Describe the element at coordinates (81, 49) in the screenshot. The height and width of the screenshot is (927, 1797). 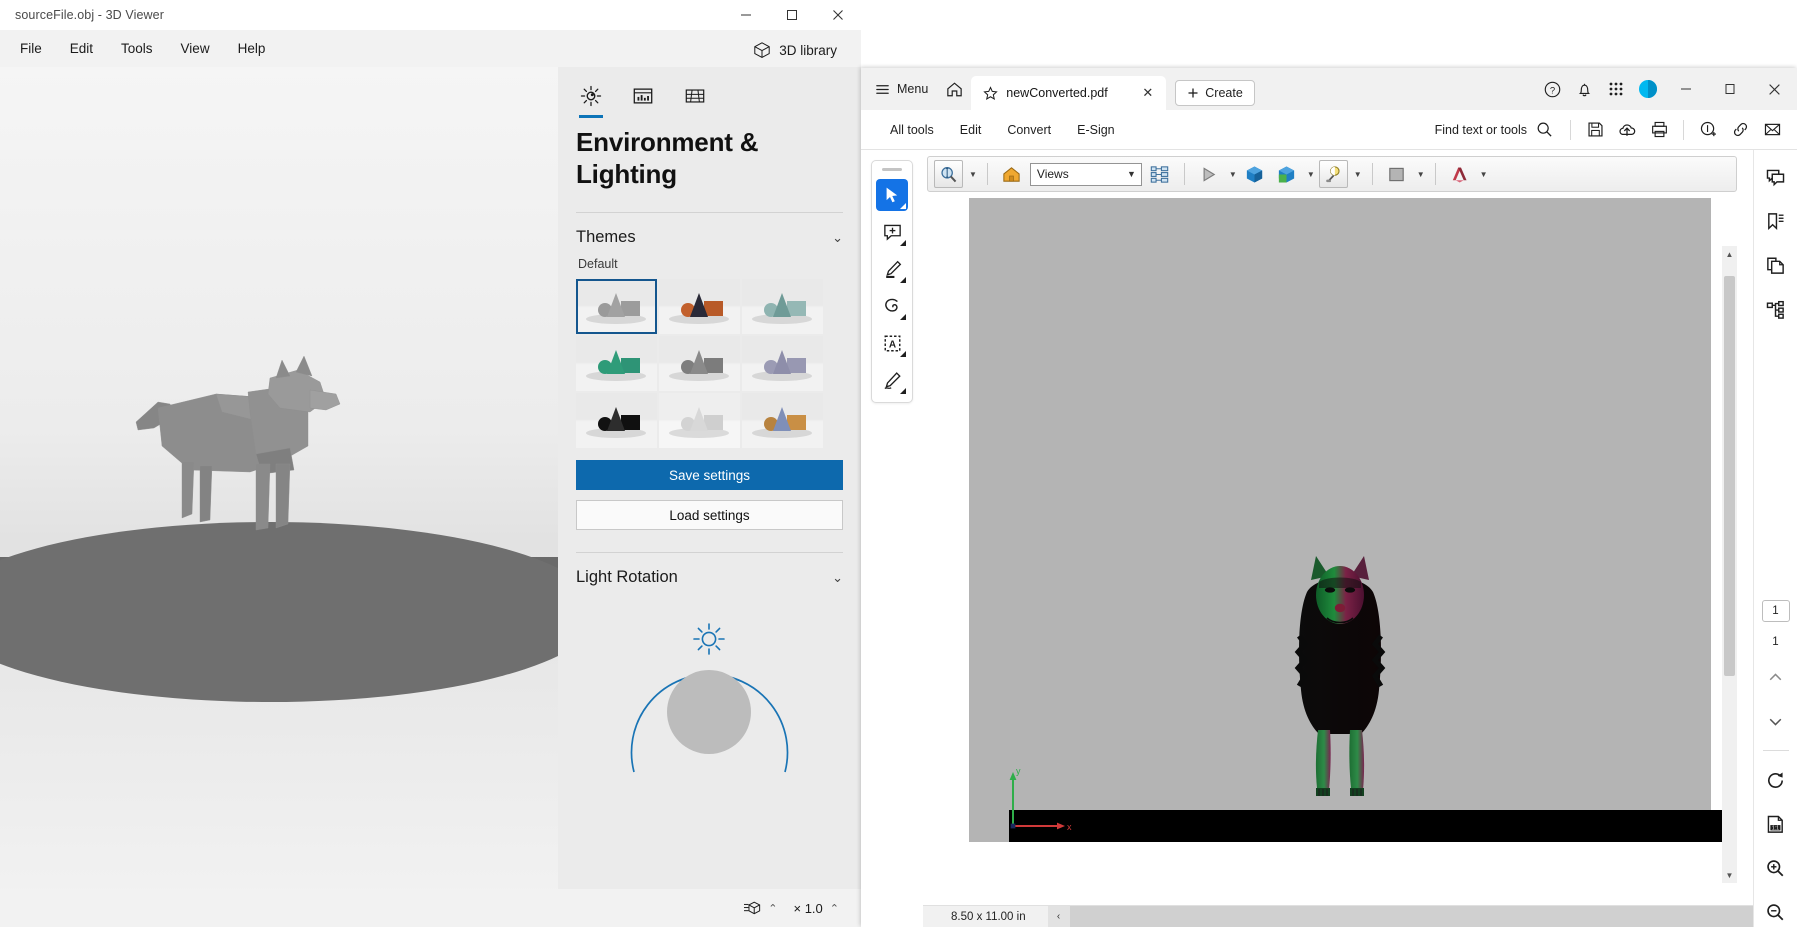
I see `menu-edit: Edit` at that location.